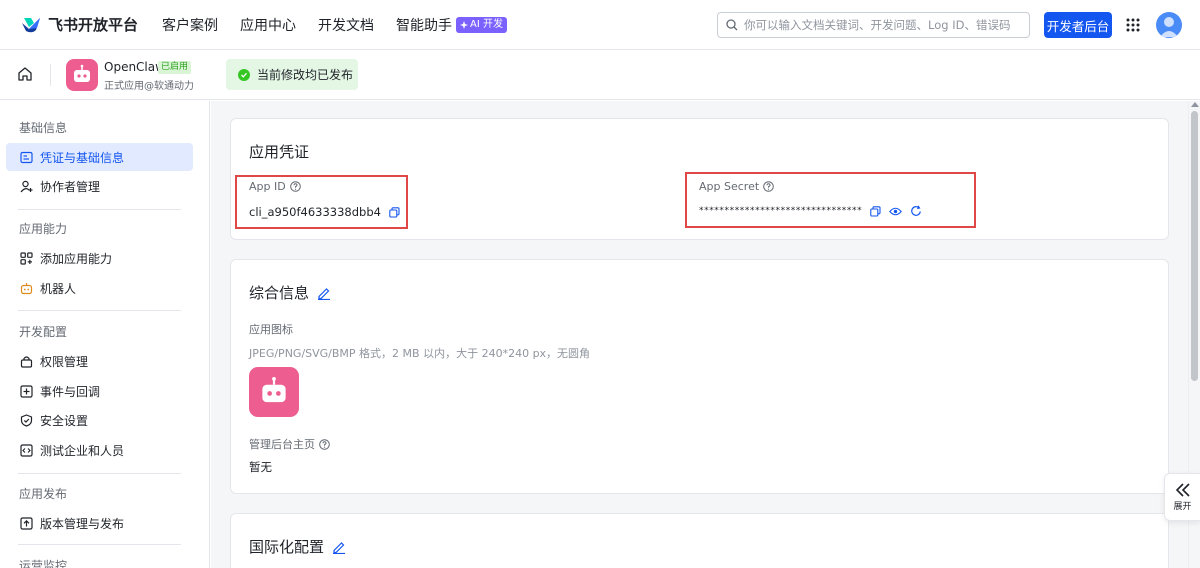 This screenshot has height=568, width=1200. I want to click on app-header-bar, so click(600, 75).